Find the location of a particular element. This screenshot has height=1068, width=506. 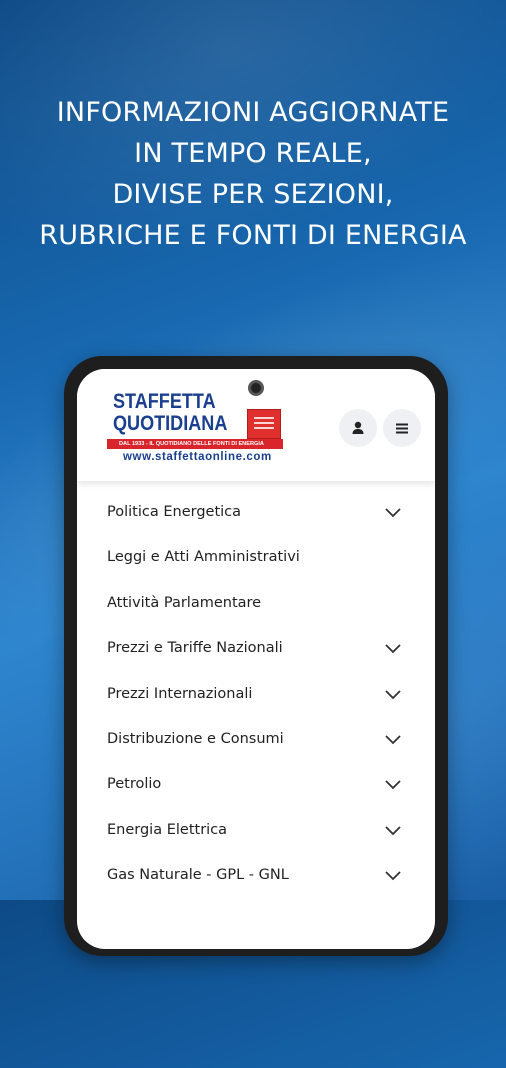

menu-item-prezzi-internazionali: Prezzi Internazionali is located at coordinates (256, 695).